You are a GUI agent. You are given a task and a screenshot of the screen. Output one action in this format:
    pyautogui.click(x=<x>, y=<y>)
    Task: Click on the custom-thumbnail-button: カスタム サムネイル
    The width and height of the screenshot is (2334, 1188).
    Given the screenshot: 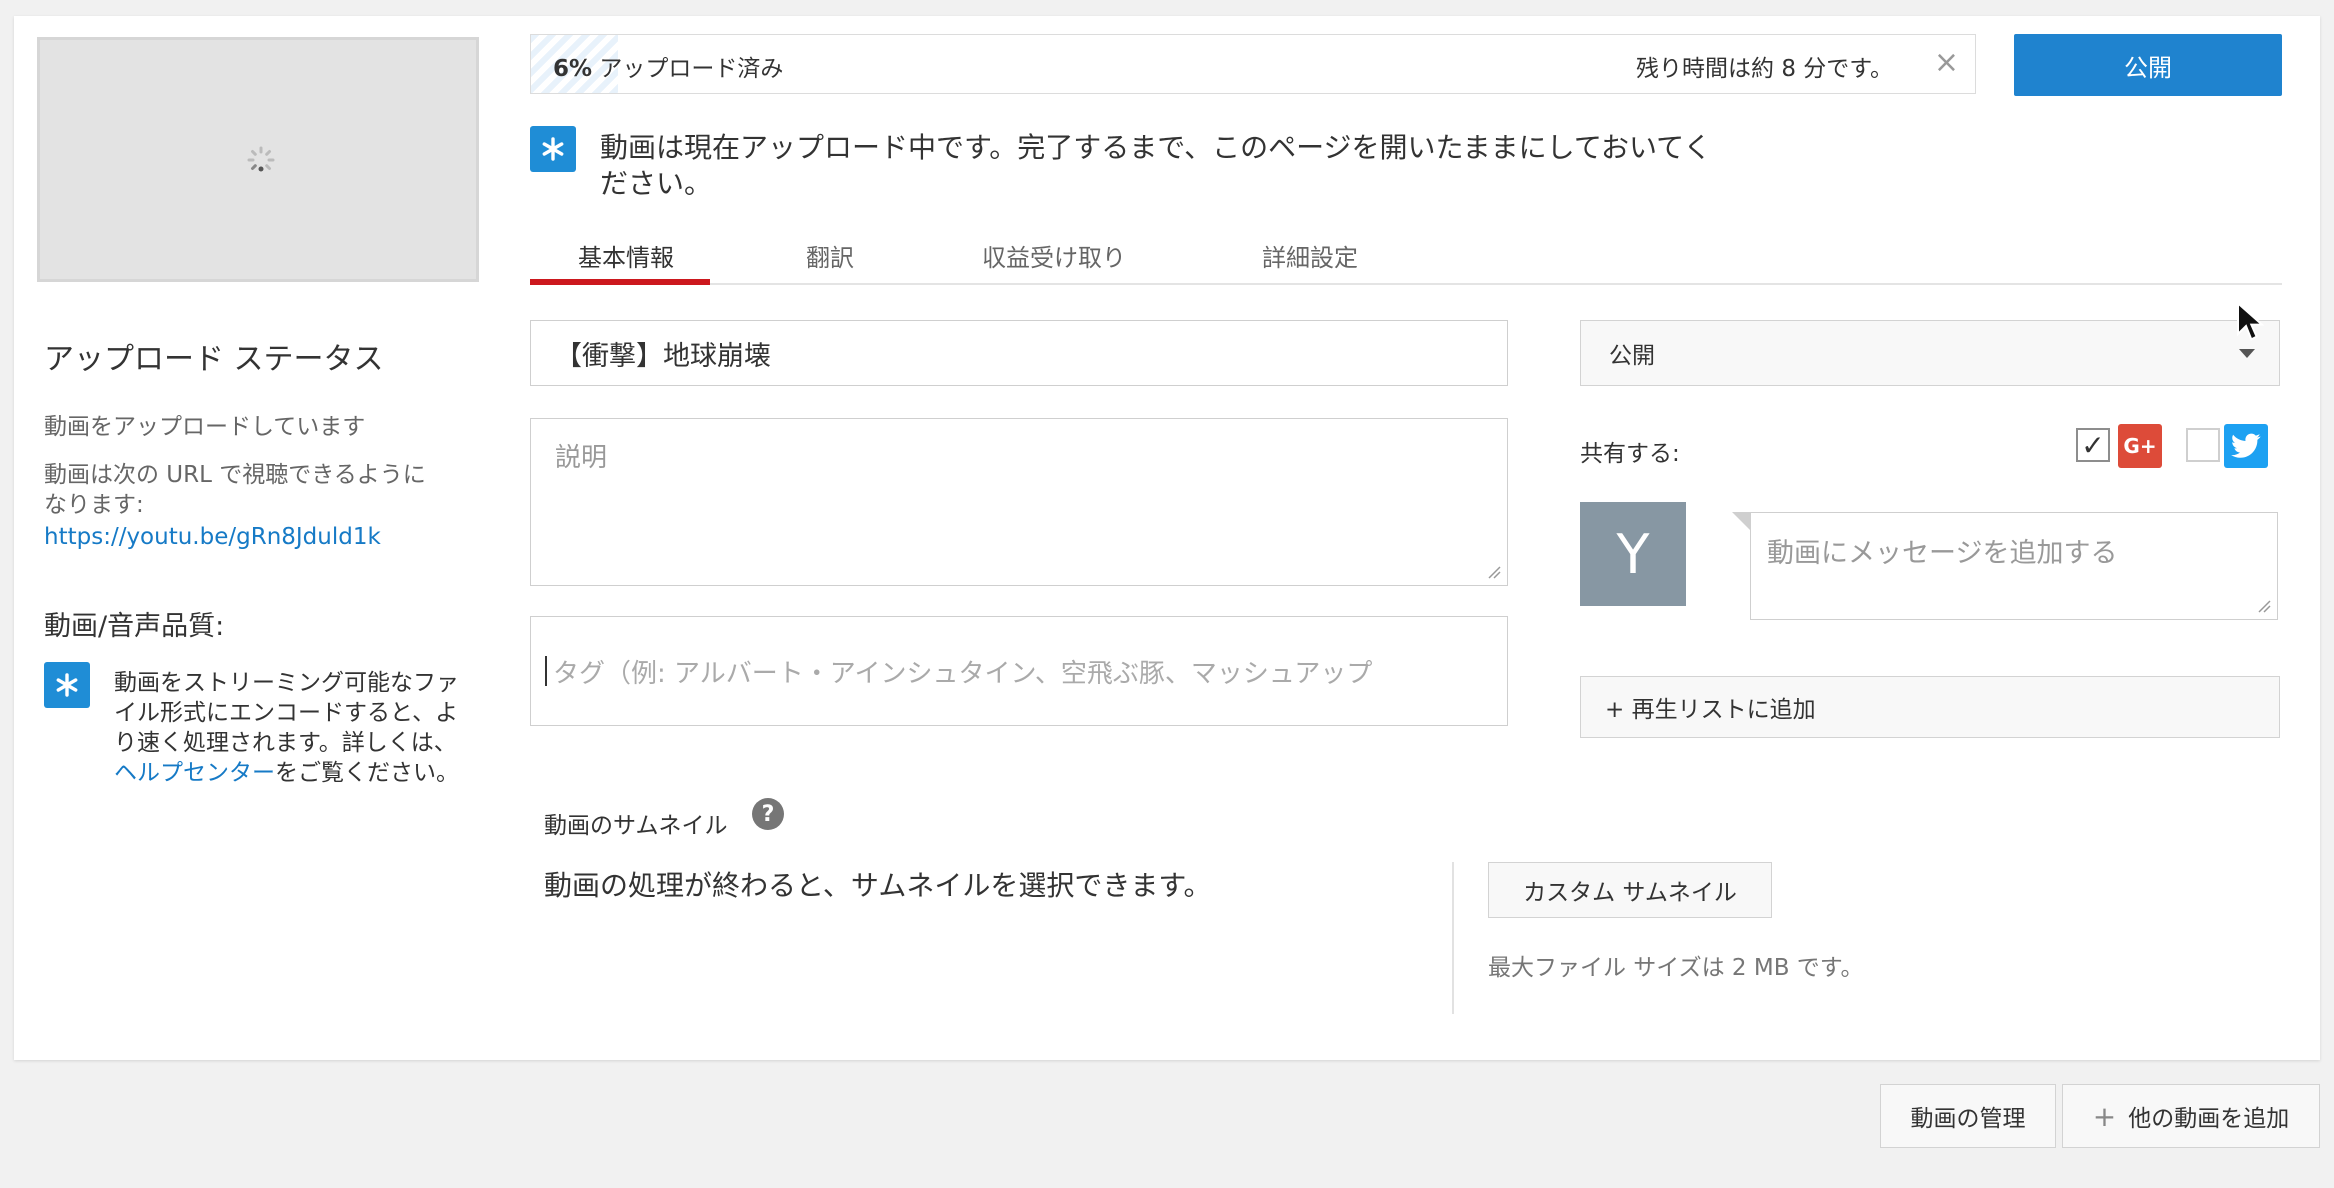 What is the action you would take?
    pyautogui.click(x=1630, y=890)
    